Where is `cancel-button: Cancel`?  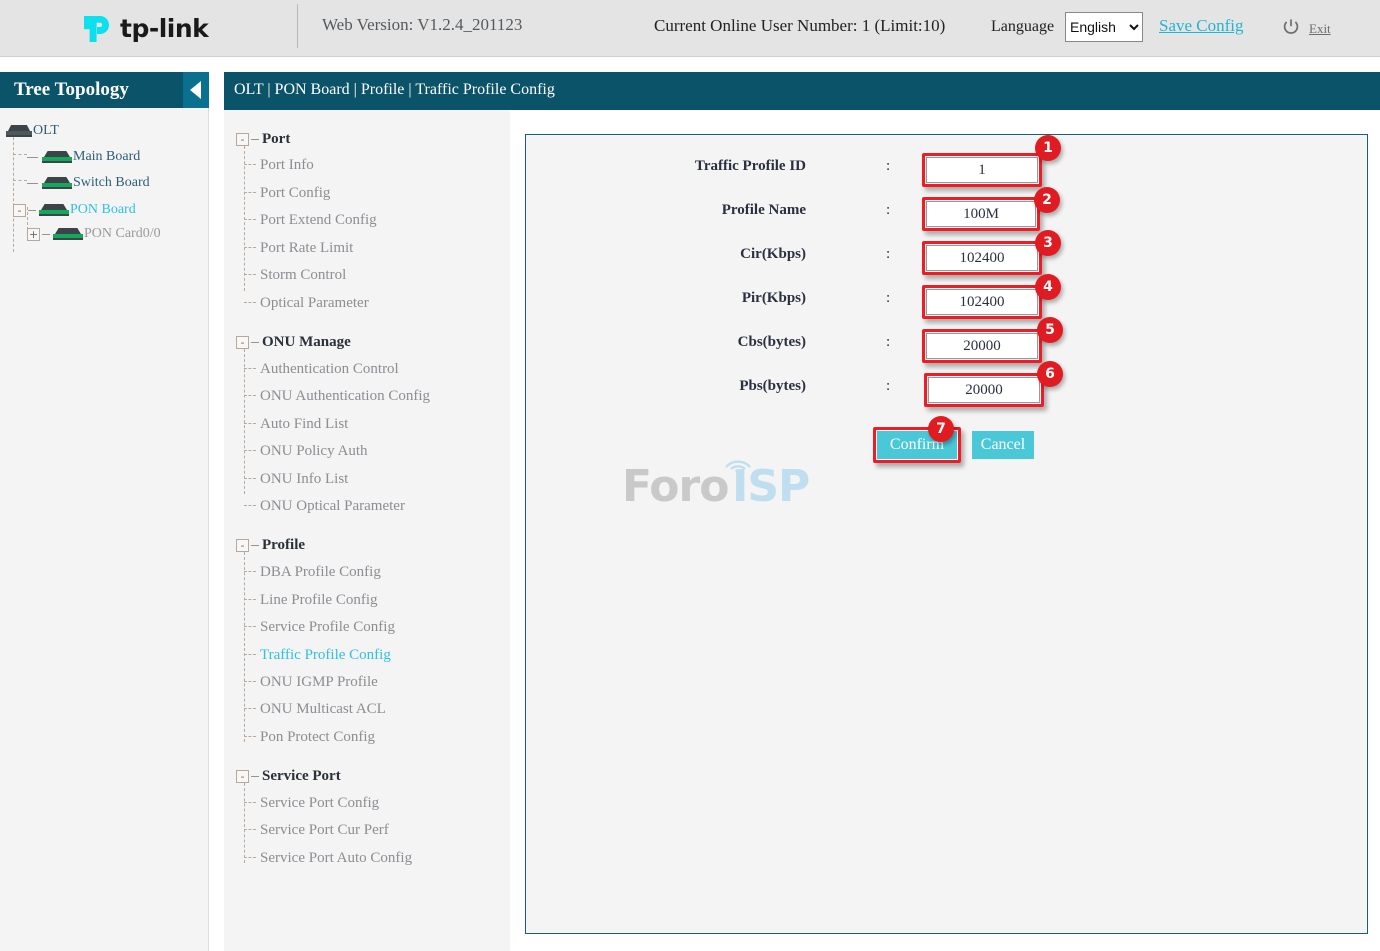
cancel-button: Cancel is located at coordinates (1003, 445).